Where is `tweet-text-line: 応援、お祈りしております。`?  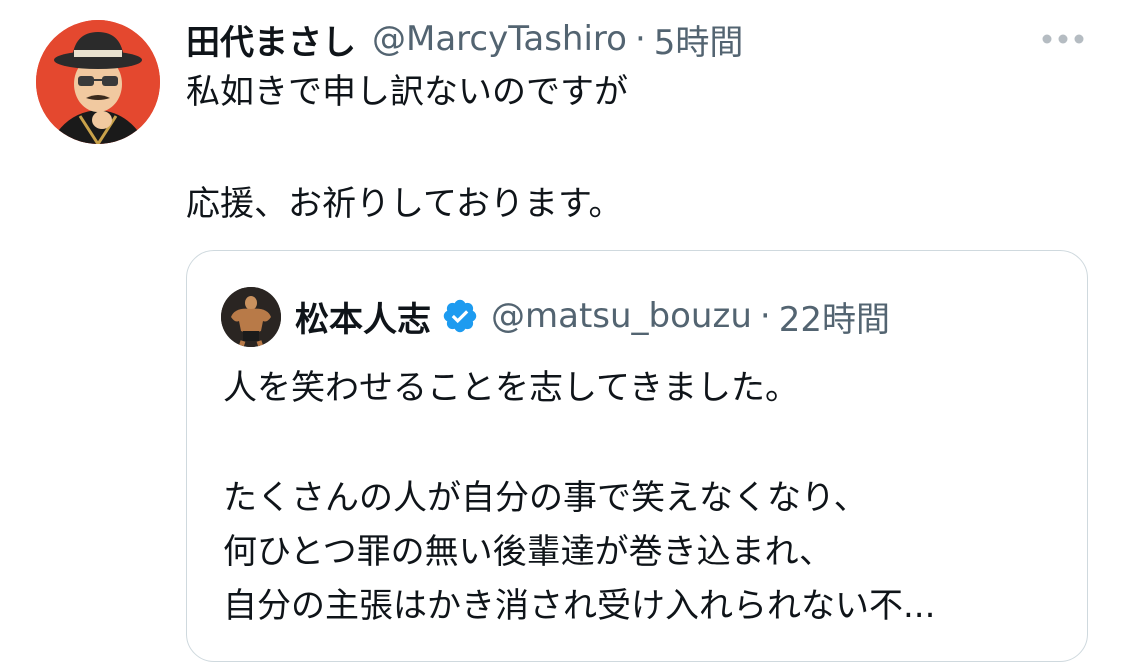 tweet-text-line: 応援、お祈りしております。 is located at coordinates (404, 204).